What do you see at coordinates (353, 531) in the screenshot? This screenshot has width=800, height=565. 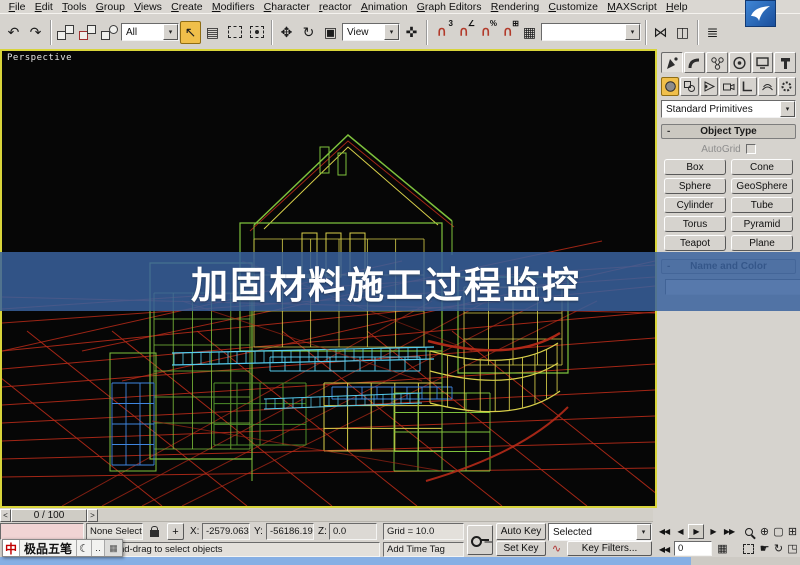 I see `z-coordinate-field: 0.0` at bounding box center [353, 531].